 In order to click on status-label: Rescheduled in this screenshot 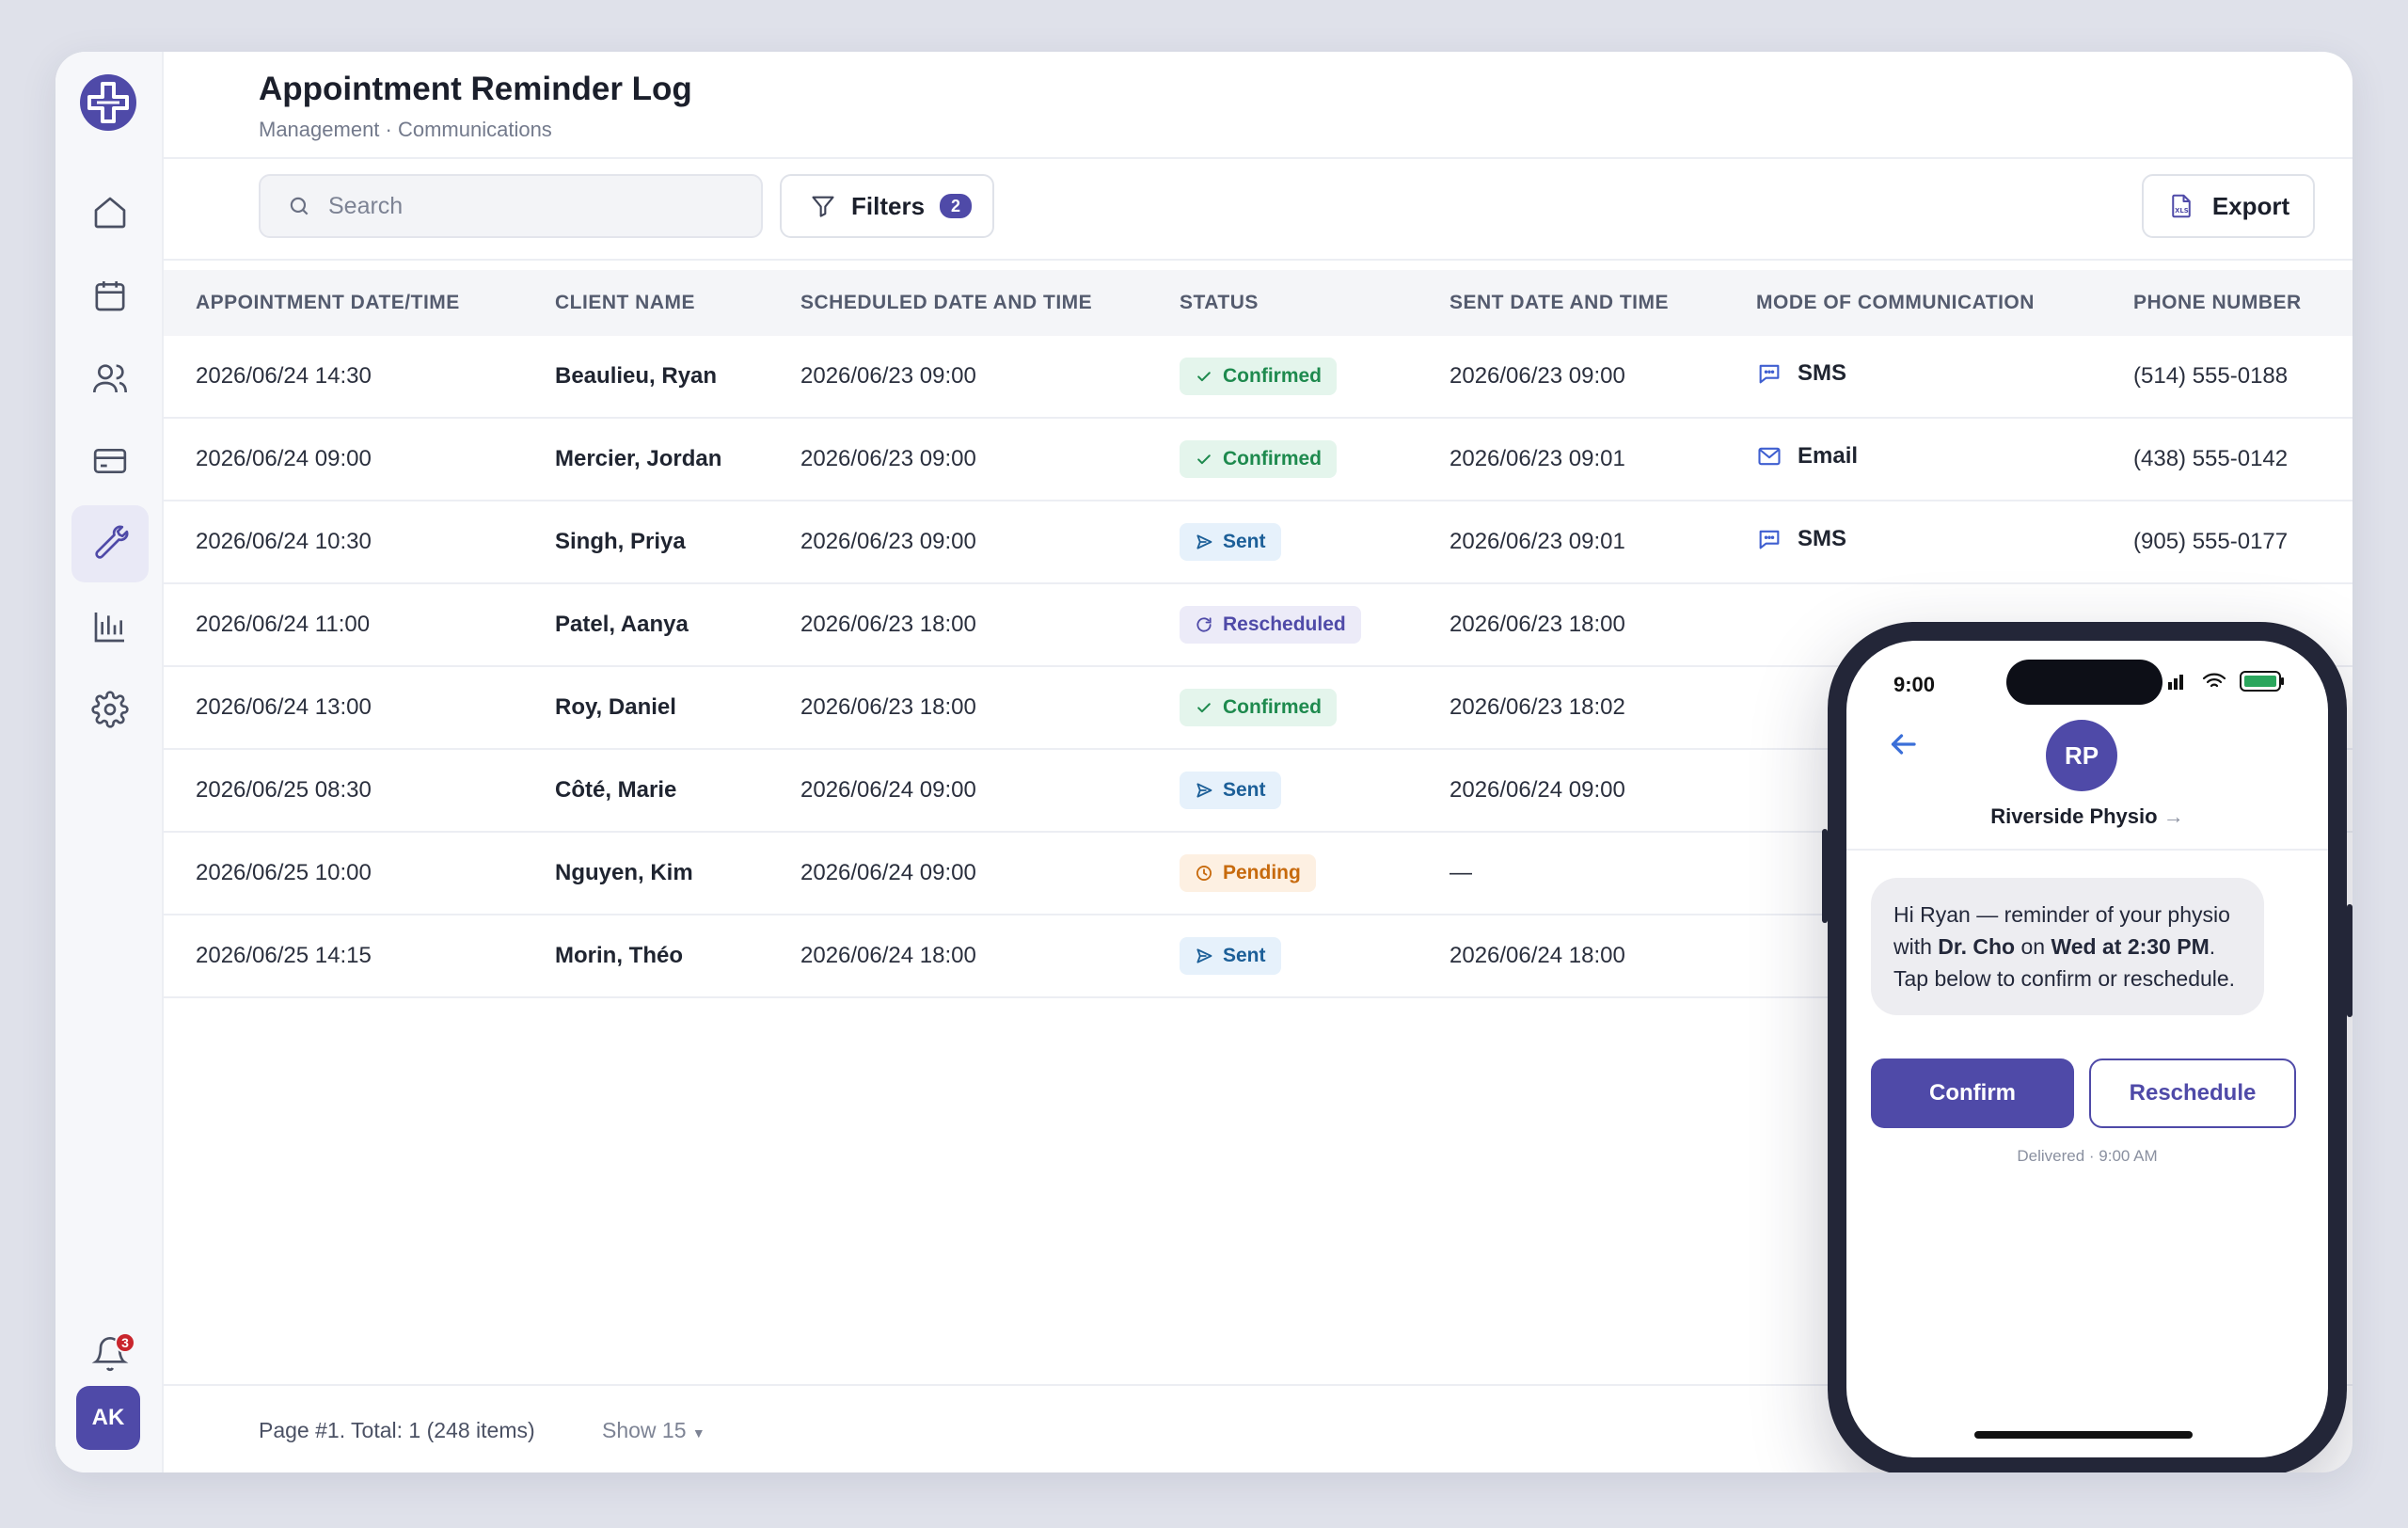, I will do `click(1285, 624)`.